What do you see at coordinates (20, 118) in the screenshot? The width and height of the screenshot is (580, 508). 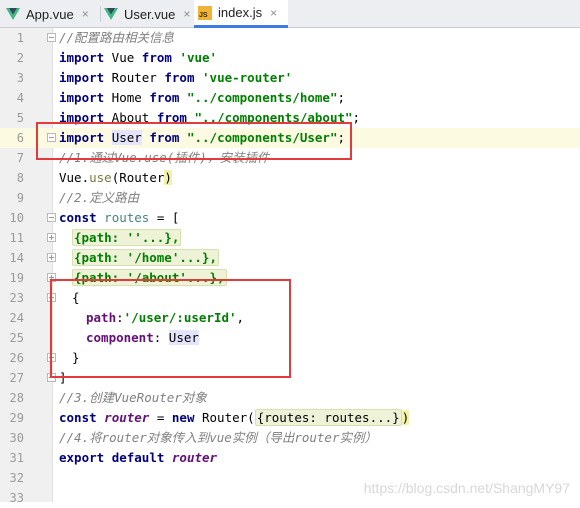 I see `line-number: 5` at bounding box center [20, 118].